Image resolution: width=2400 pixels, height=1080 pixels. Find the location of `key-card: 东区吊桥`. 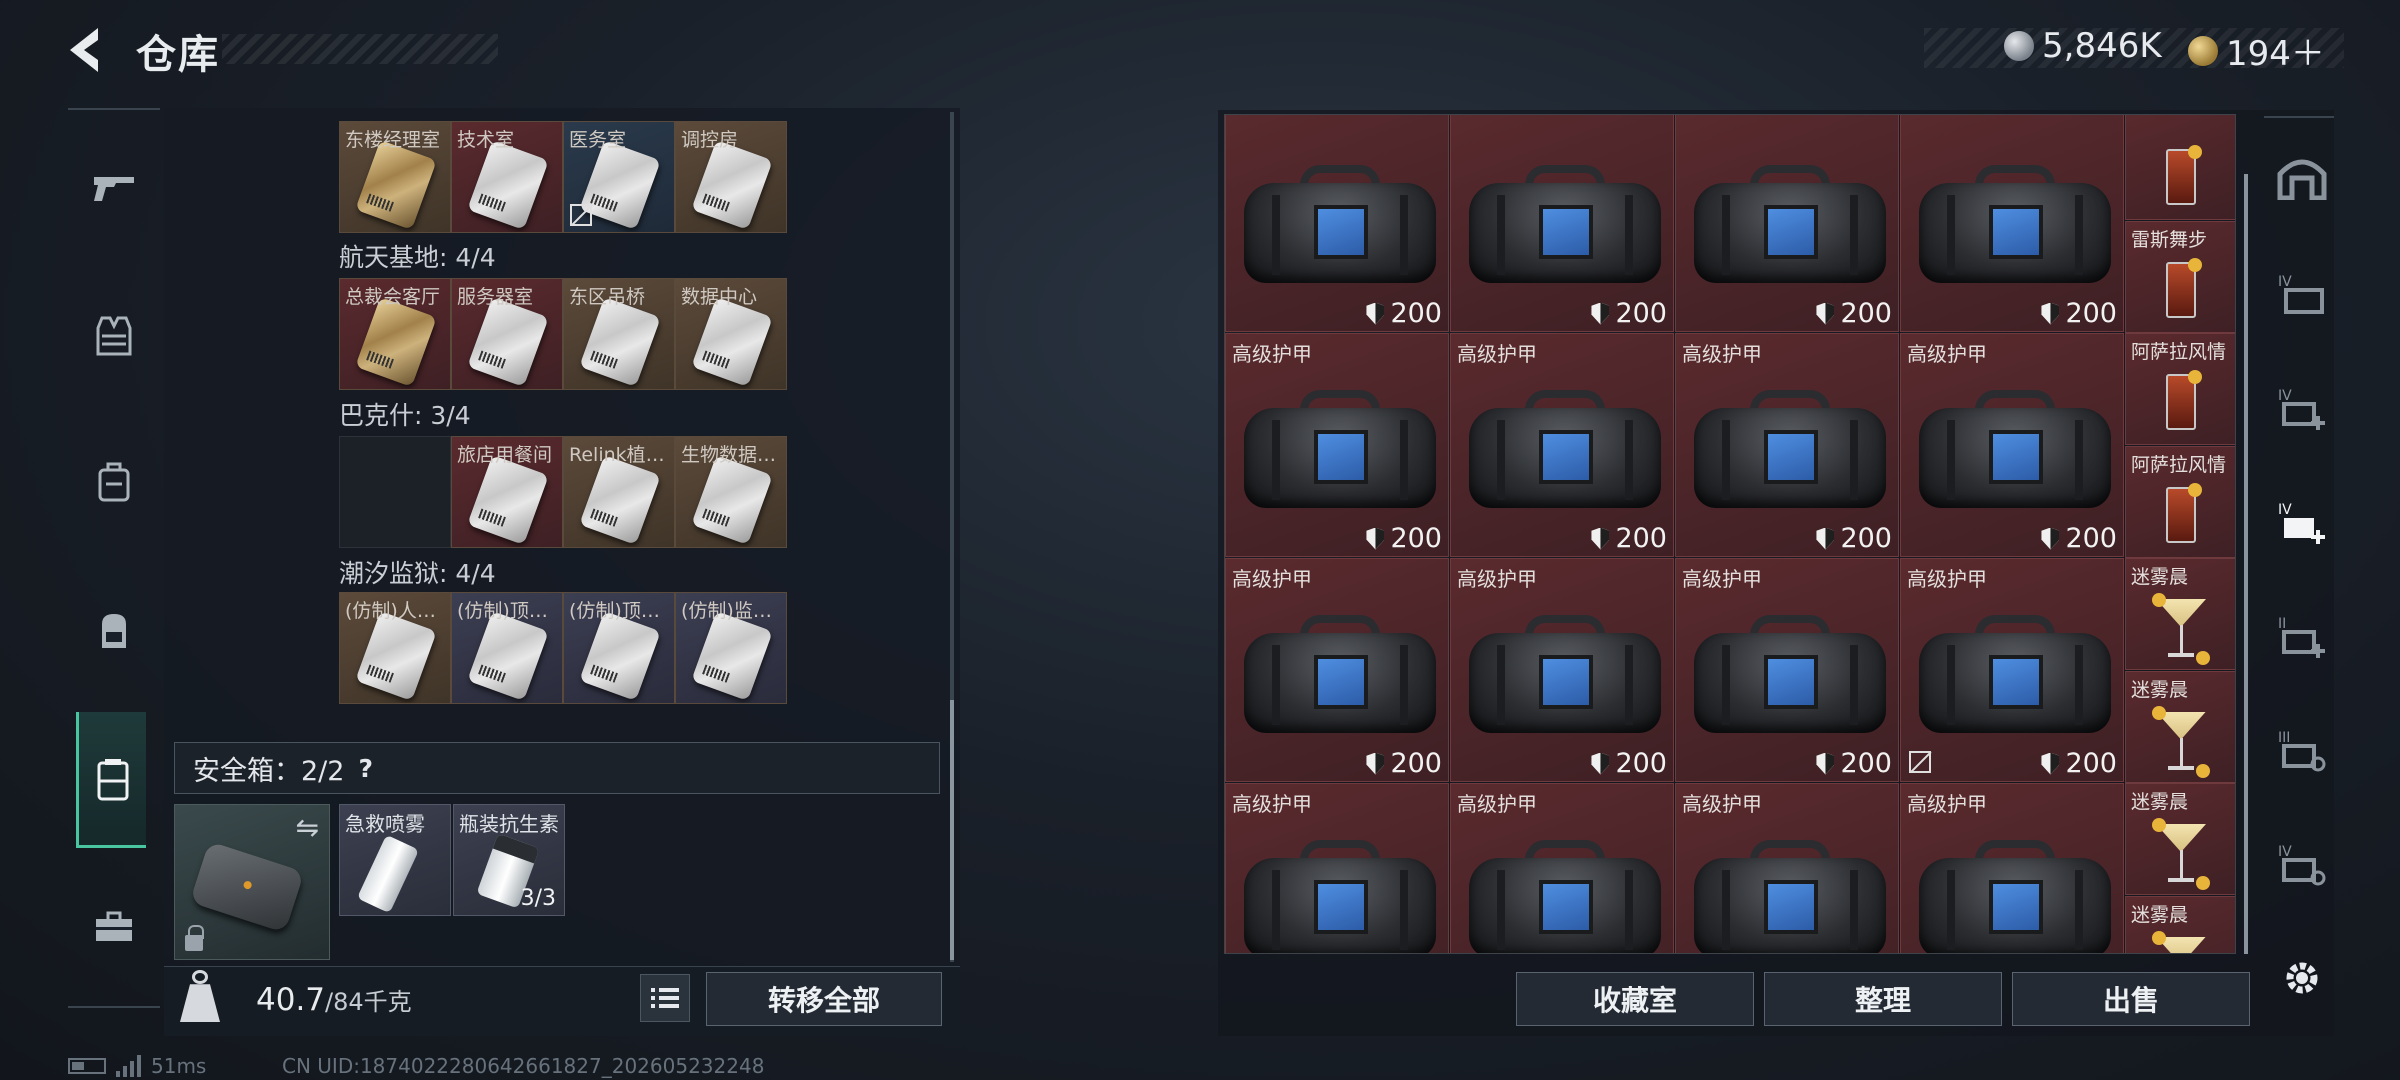

key-card: 东区吊桥 is located at coordinates (619, 334).